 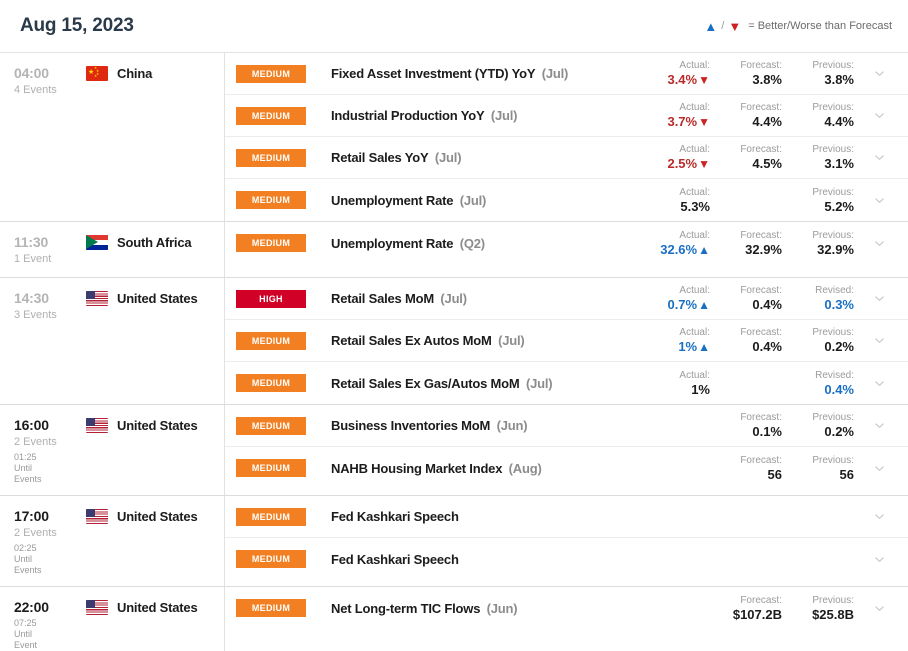 I want to click on group-time-country: 04:00 4 Events ★ ★ ★ ★ ★ China, so click(x=112, y=137).